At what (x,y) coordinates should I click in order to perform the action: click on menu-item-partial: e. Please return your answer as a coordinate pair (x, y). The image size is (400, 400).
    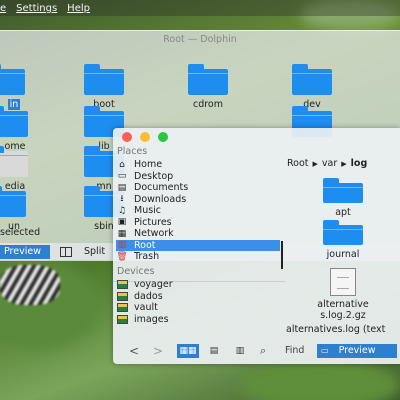
    Looking at the image, I should click on (3, 8).